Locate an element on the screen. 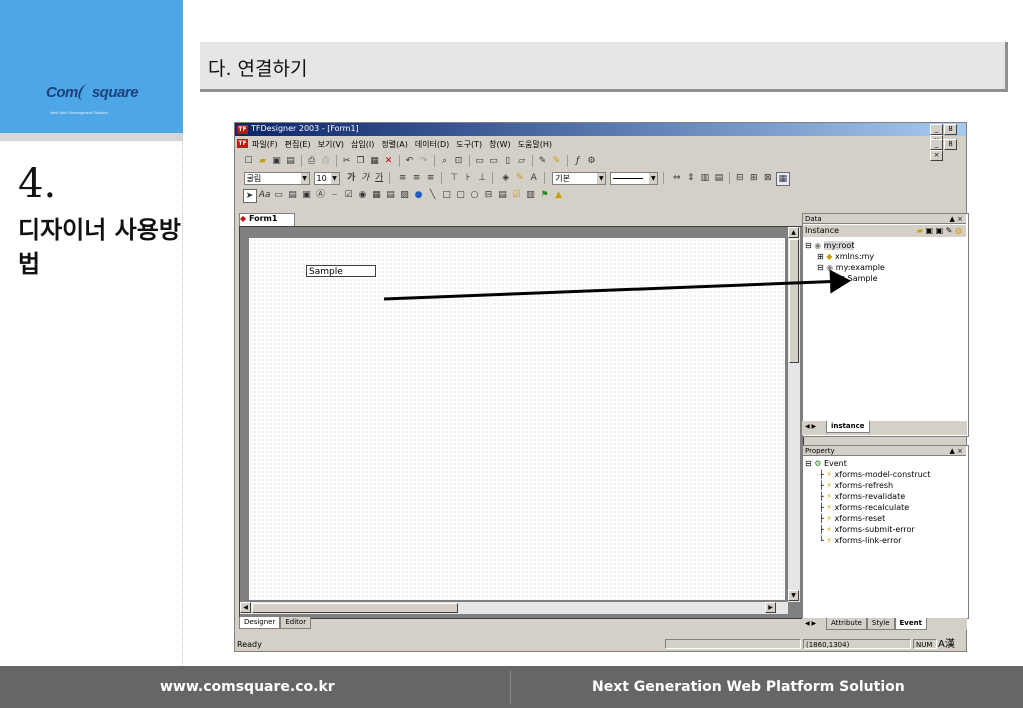 This screenshot has width=1023, height=708. align-left-icon: ≡ is located at coordinates (403, 178).